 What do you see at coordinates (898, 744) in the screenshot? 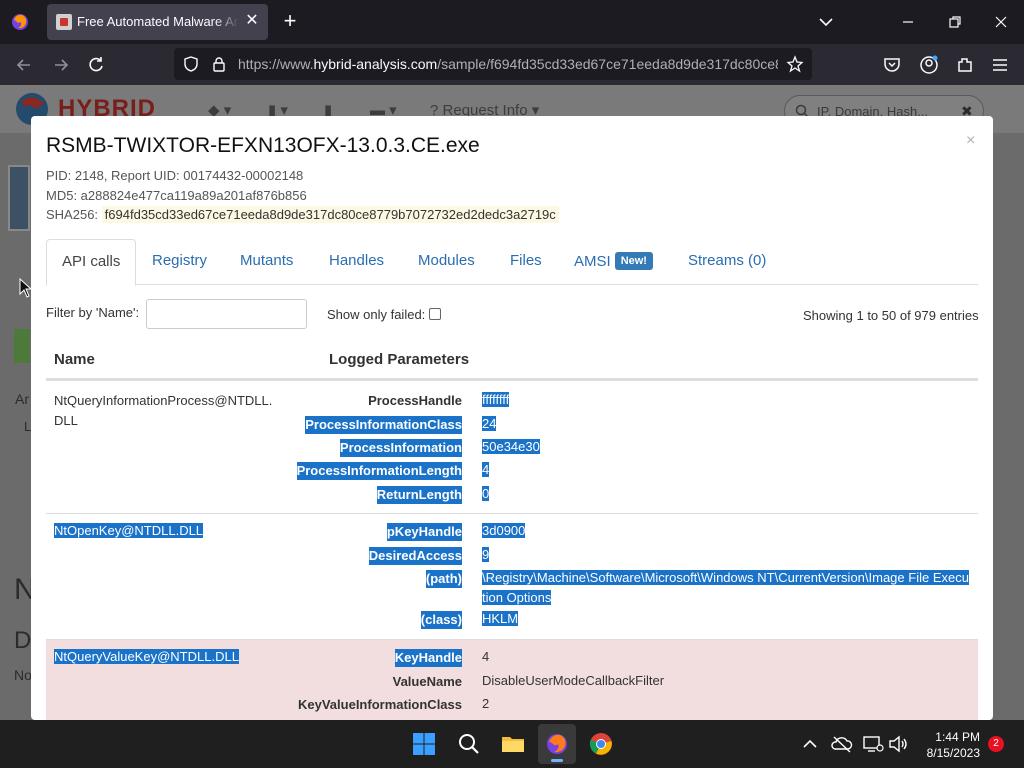
I see `volume-icon` at bounding box center [898, 744].